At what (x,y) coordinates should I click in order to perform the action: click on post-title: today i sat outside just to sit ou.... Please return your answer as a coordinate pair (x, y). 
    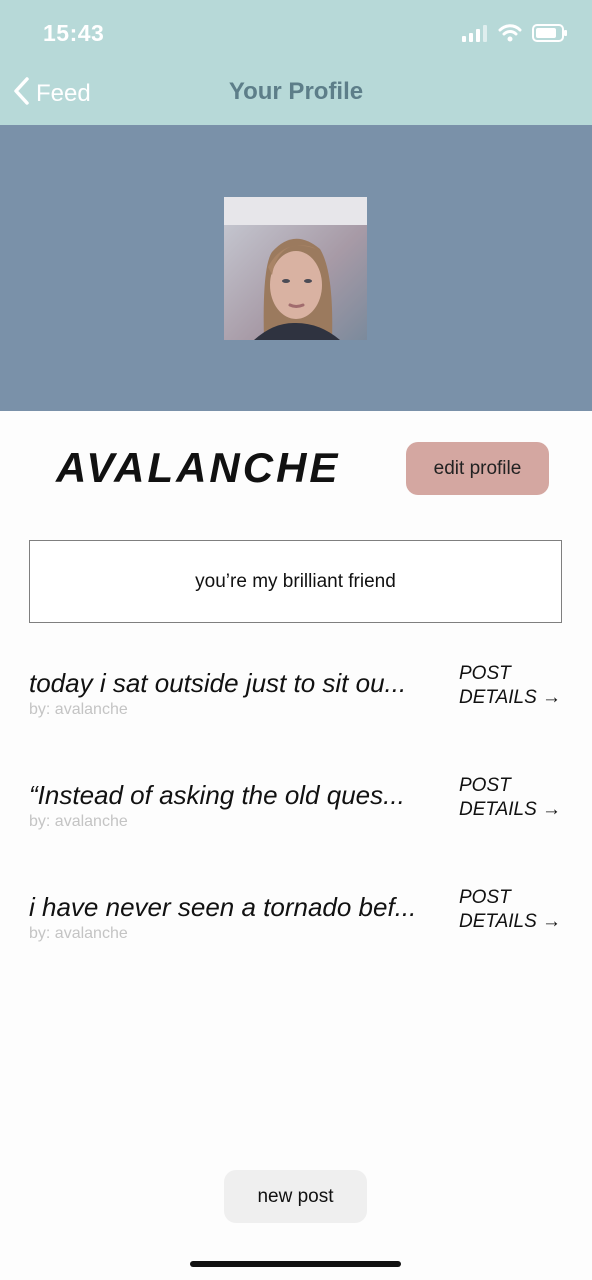
    Looking at the image, I should click on (218, 683).